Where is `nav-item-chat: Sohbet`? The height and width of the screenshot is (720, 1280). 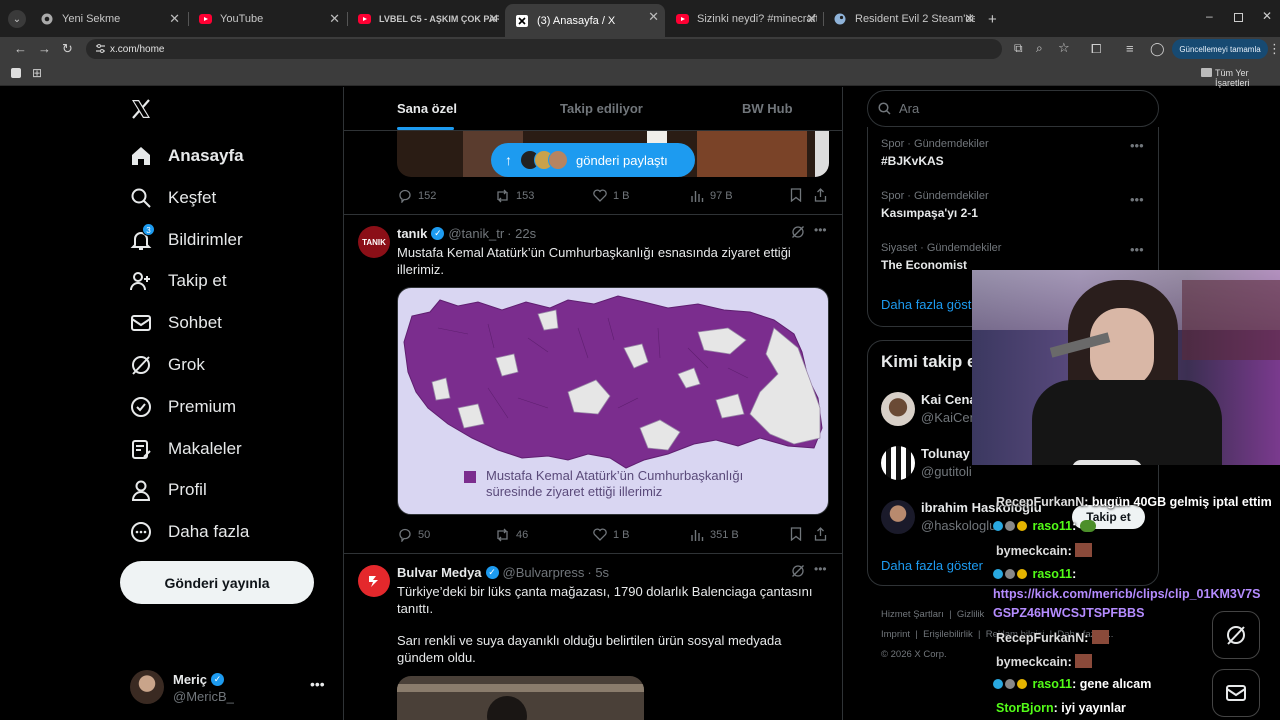
nav-item-chat: Sohbet is located at coordinates (176, 323).